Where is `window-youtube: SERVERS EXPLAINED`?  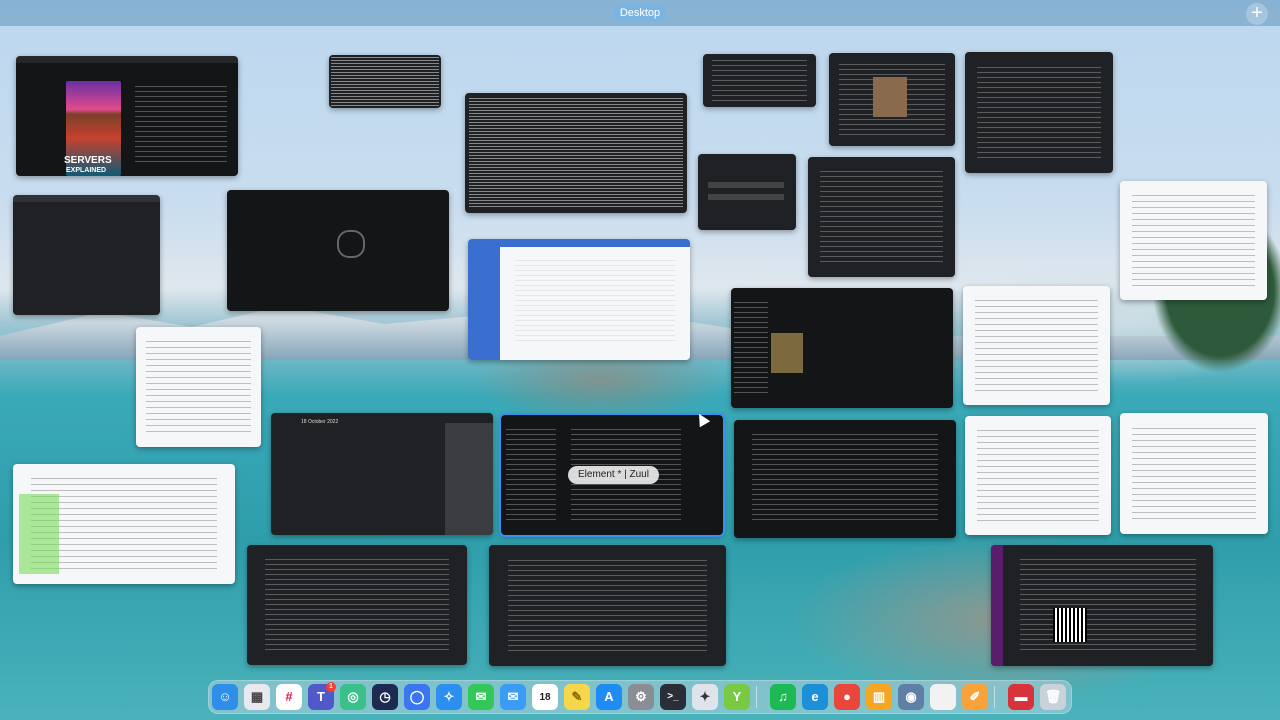
window-youtube: SERVERS EXPLAINED is located at coordinates (127, 116).